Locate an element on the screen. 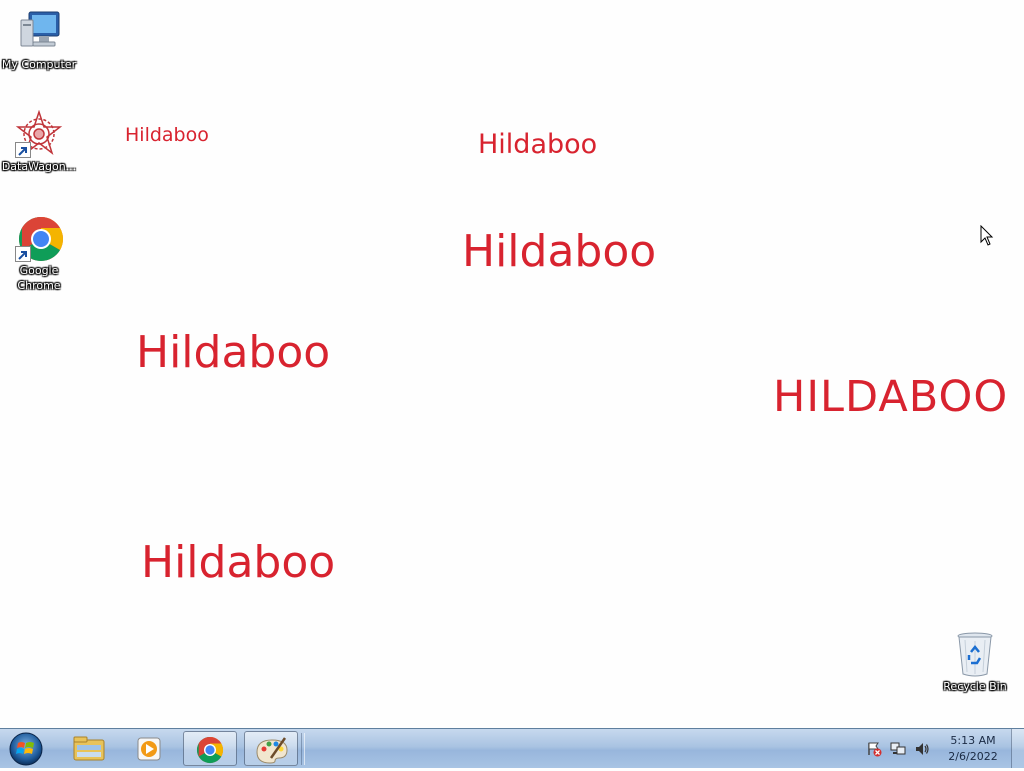 This screenshot has width=1024, height=771. wallpaper-text: HILDABOO is located at coordinates (891, 397).